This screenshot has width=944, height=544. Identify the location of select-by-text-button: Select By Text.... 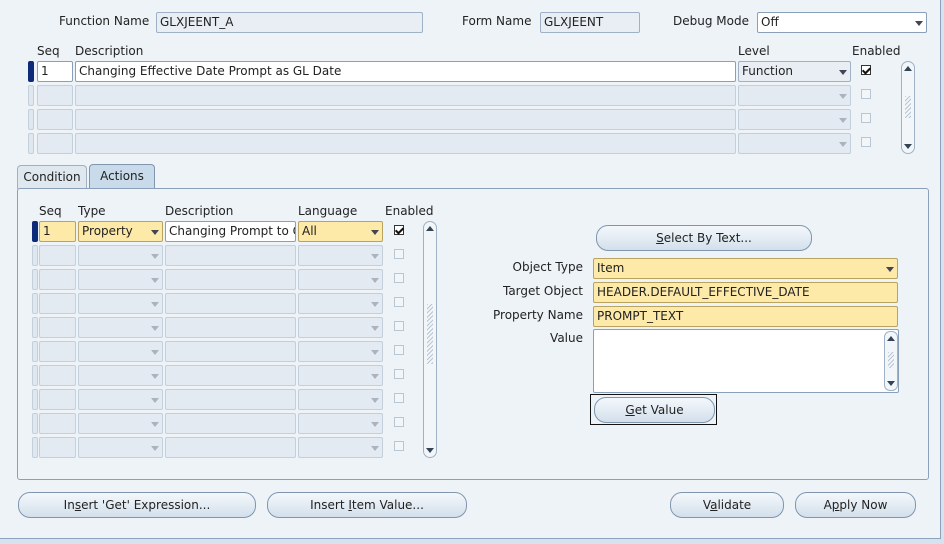
(704, 238).